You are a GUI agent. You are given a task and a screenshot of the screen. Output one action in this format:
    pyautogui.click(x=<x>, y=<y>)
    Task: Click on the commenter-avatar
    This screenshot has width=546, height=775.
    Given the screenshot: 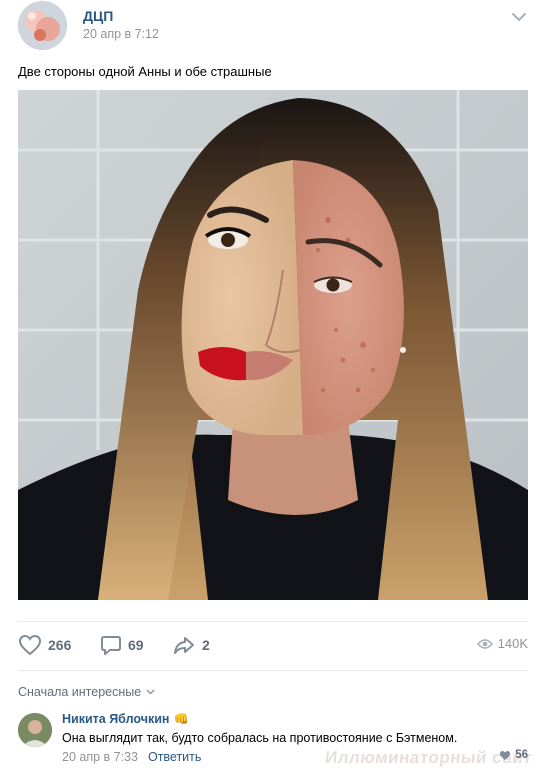 What is the action you would take?
    pyautogui.click(x=35, y=730)
    